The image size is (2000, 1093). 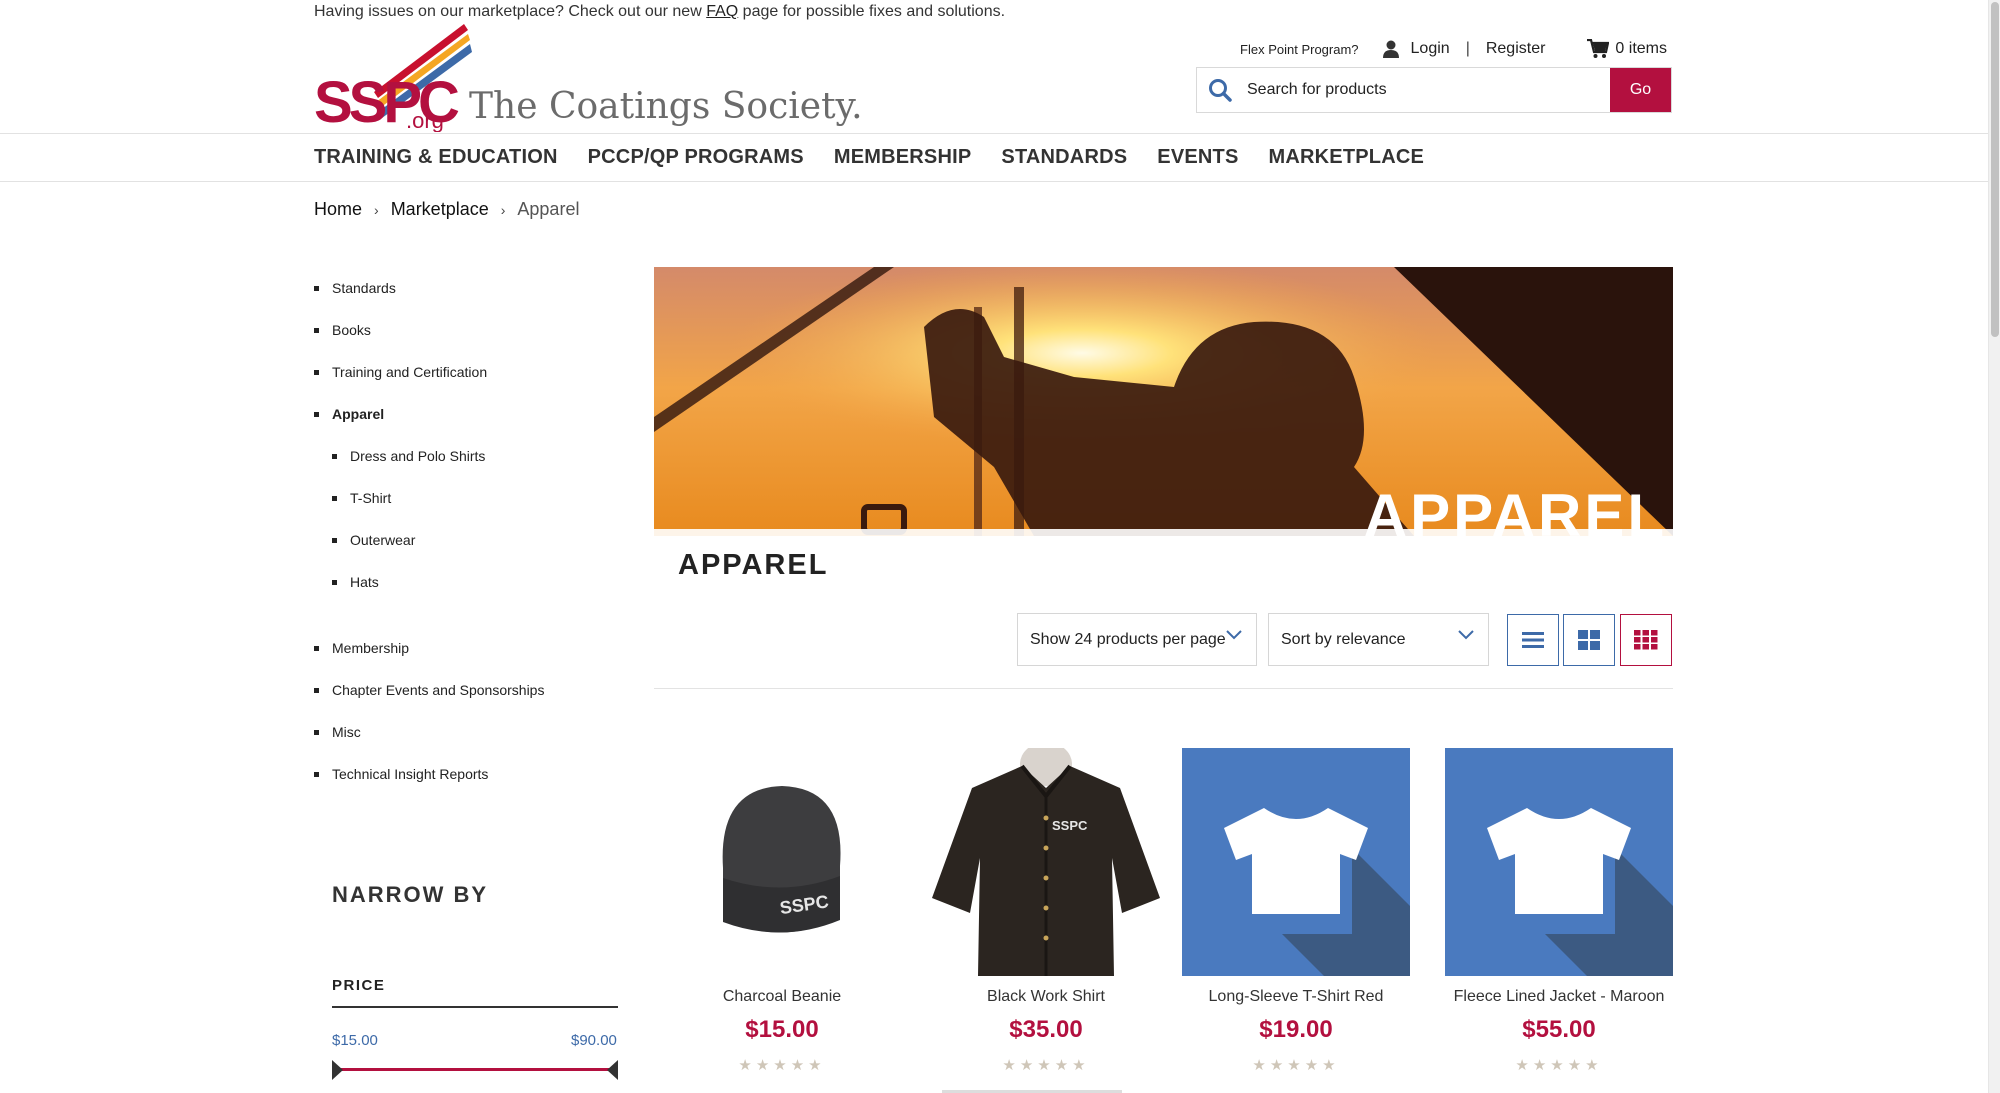 I want to click on sidebar-item-standards: Standards, so click(x=469, y=291).